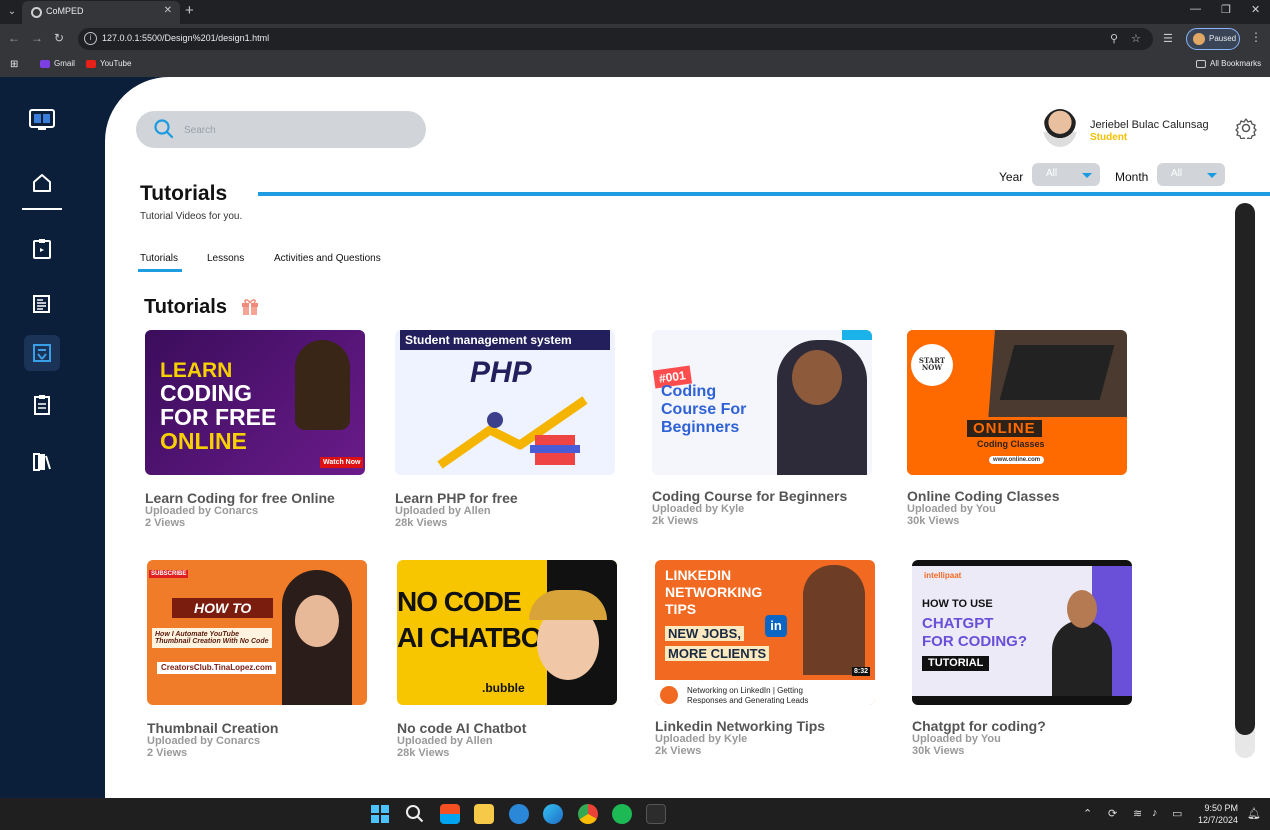  Describe the element at coordinates (698, 509) in the screenshot. I see `video-uploader: Uploaded by Kyle` at that location.